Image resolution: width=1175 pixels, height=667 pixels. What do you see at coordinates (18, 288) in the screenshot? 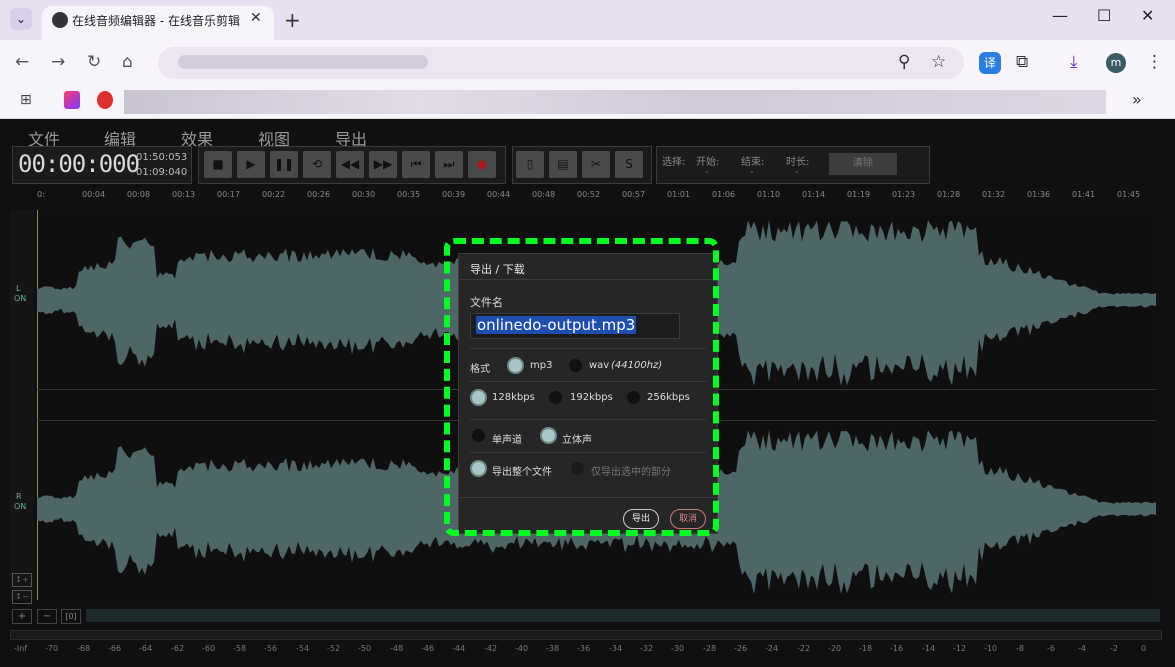
I see `left-channel-label: L` at bounding box center [18, 288].